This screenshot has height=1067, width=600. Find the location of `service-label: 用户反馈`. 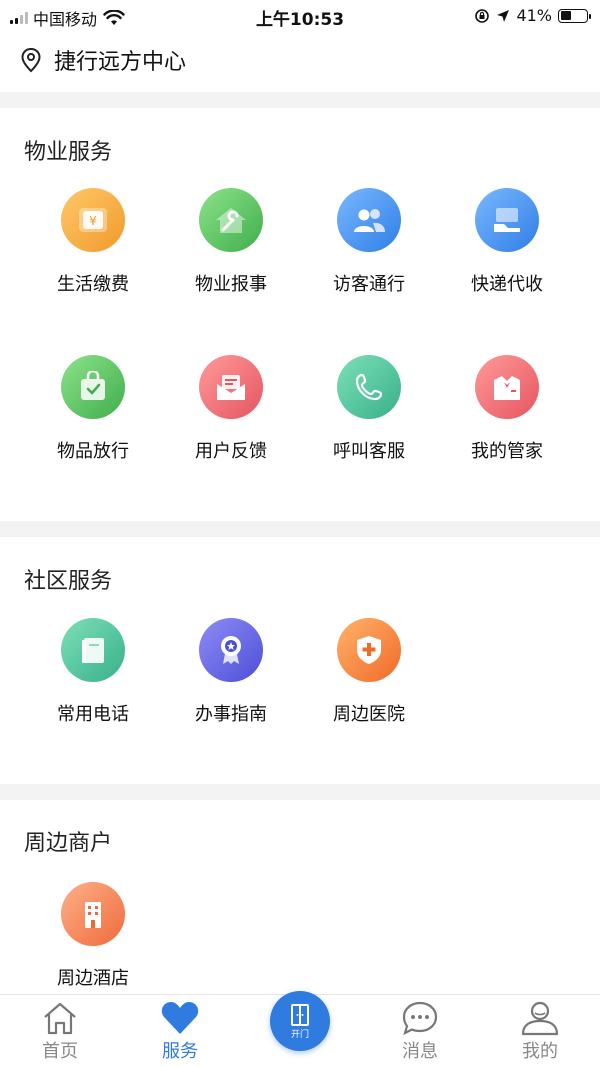

service-label: 用户反馈 is located at coordinates (231, 451).